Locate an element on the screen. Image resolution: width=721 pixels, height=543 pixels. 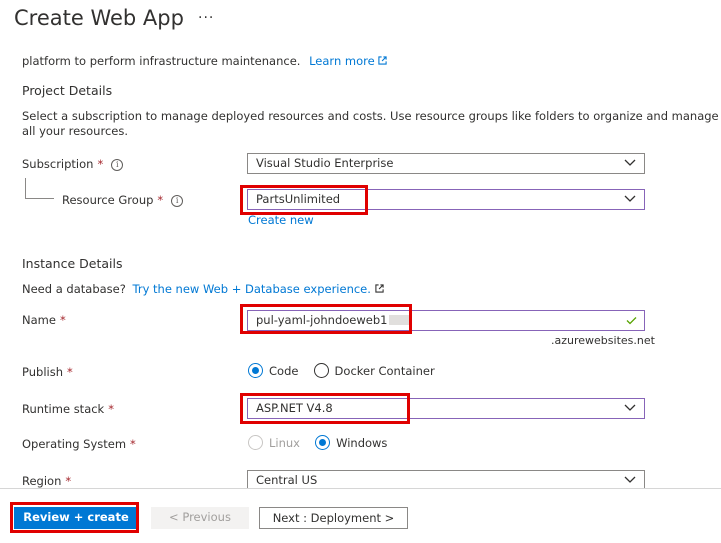
os-option-label: Linux is located at coordinates (284, 442).